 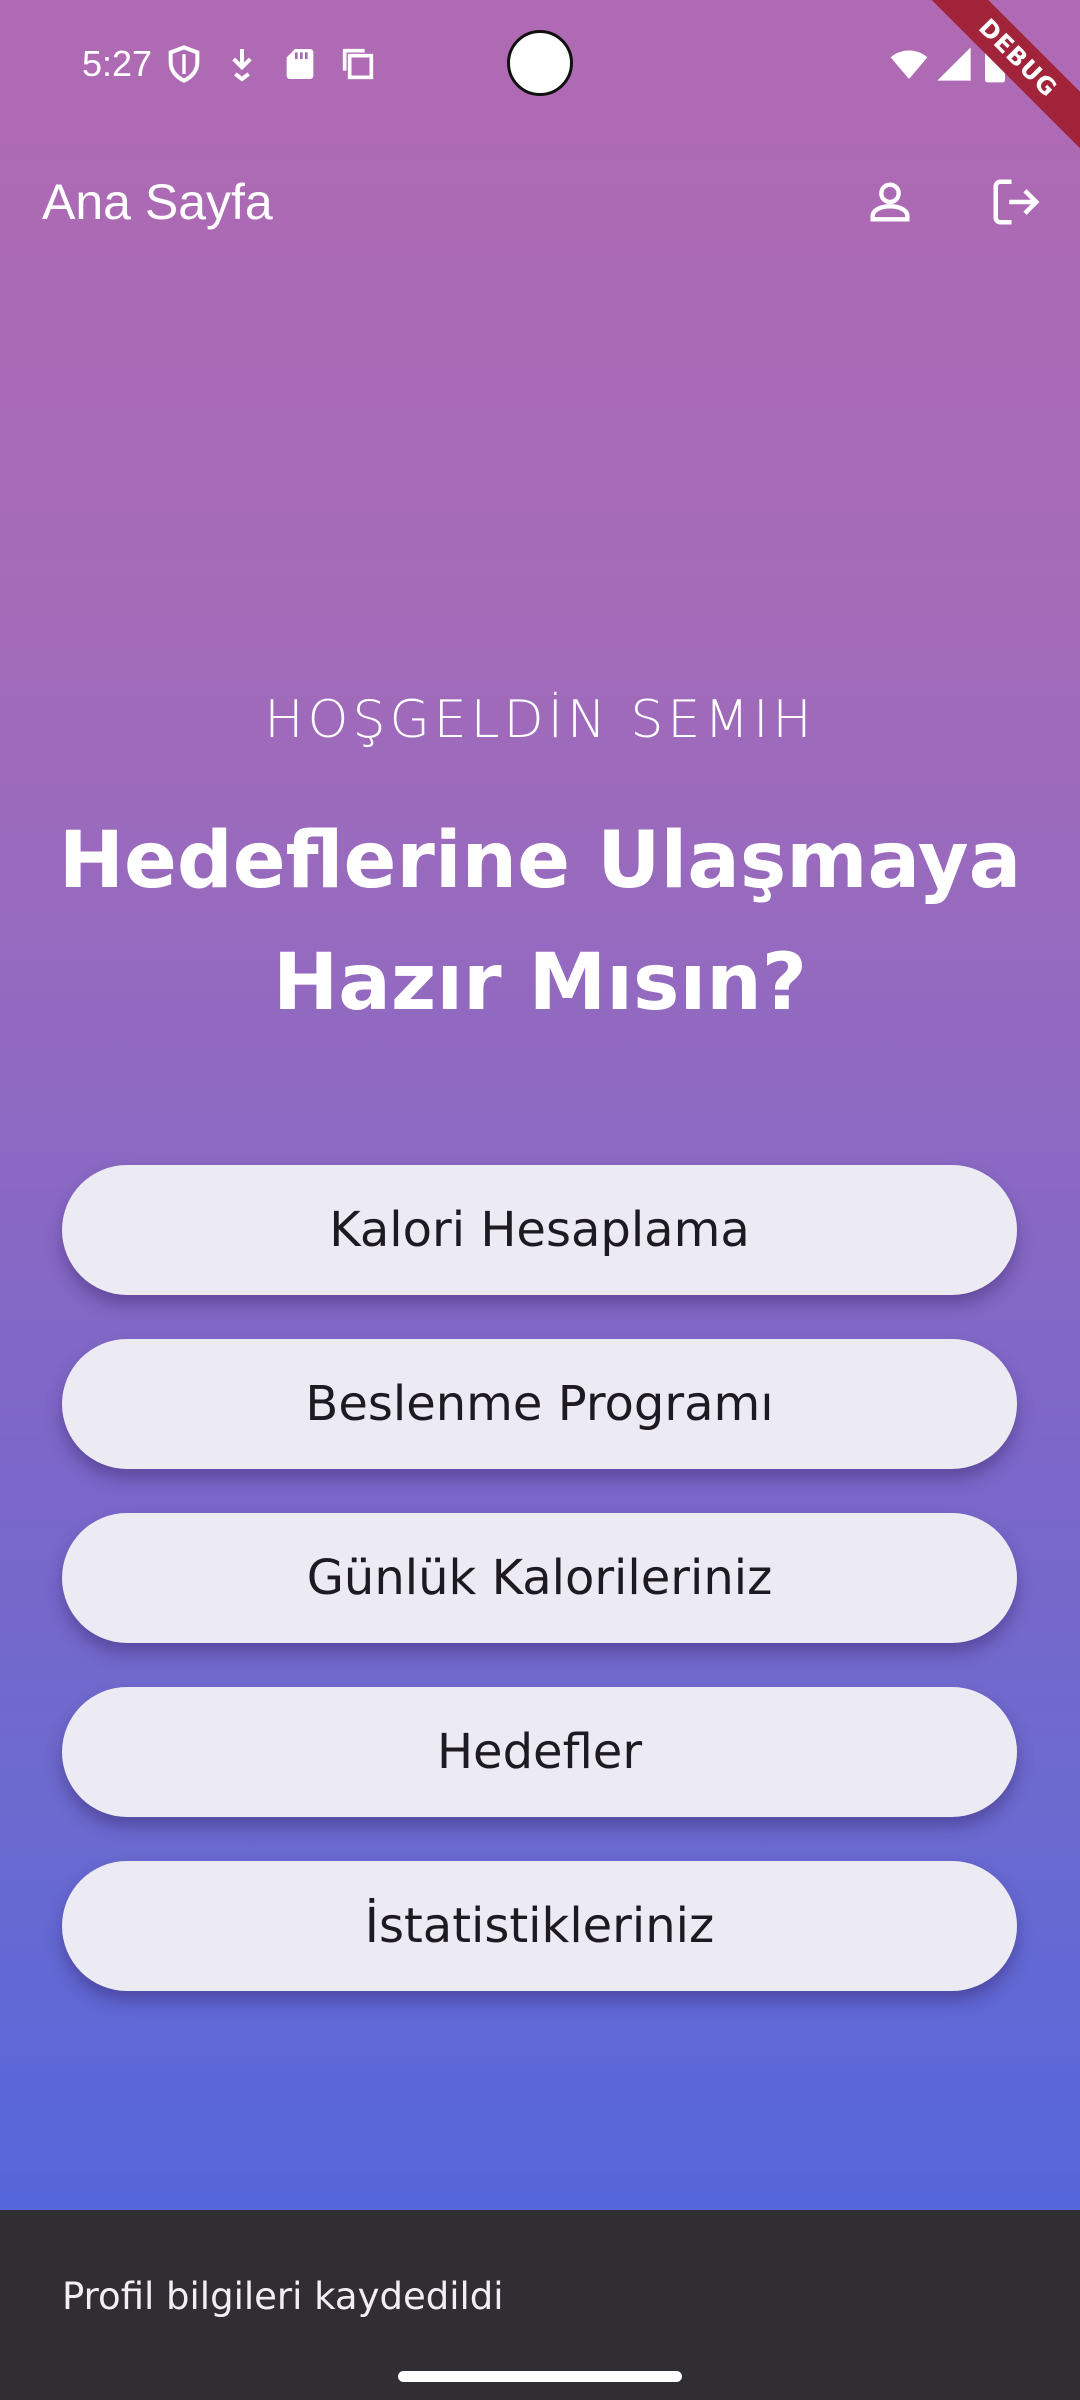 I want to click on copy-icon, so click(x=358, y=64).